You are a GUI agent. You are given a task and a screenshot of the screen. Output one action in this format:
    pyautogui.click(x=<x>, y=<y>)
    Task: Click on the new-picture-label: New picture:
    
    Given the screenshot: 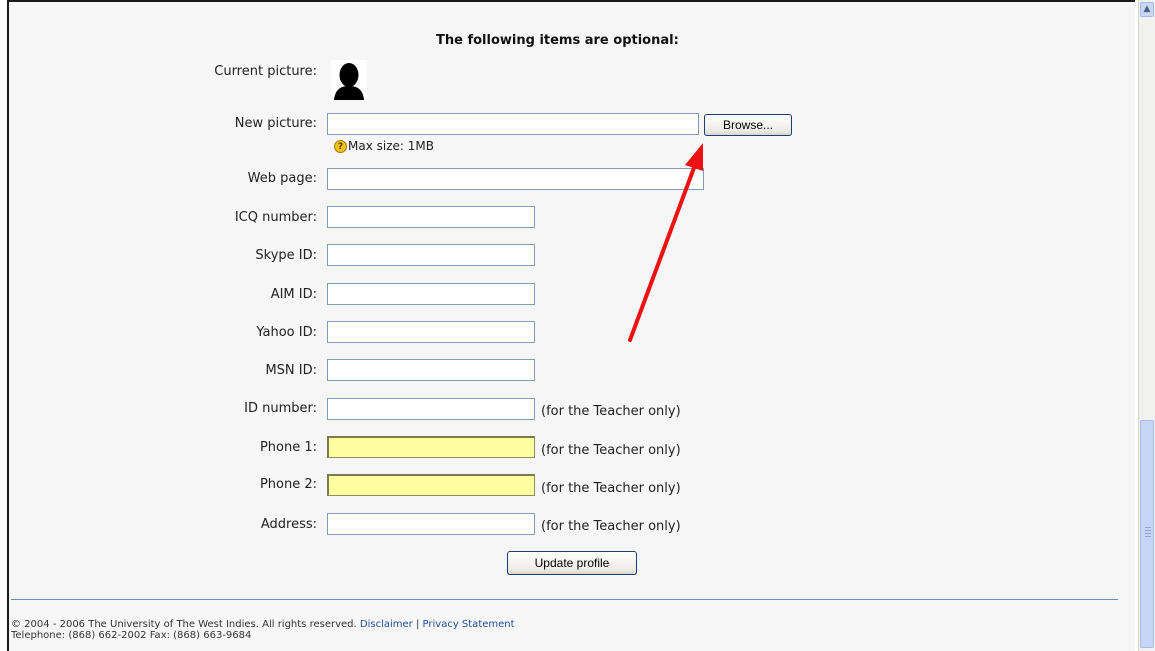 What is the action you would take?
    pyautogui.click(x=275, y=123)
    